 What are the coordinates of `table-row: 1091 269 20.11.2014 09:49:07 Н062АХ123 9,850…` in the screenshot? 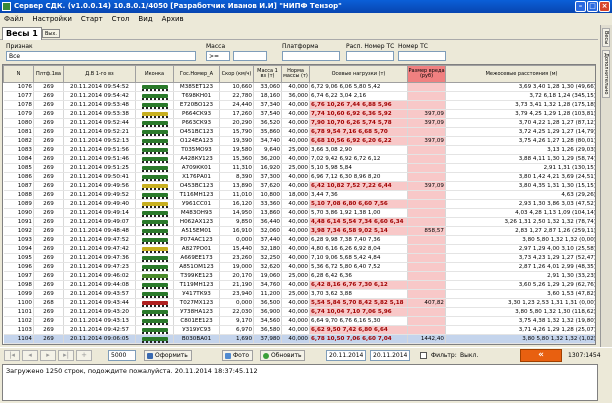 It's located at (299, 222).